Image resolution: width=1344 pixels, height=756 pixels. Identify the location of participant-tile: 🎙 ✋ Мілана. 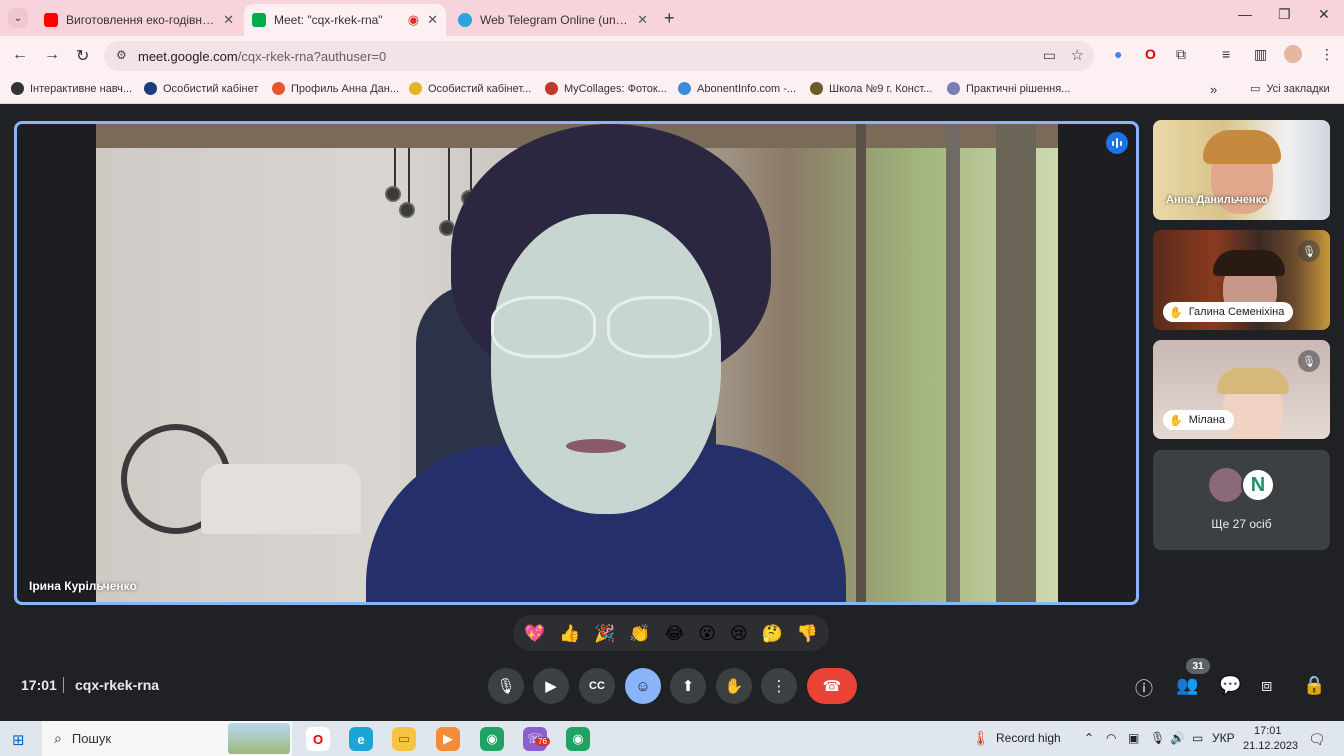
(1241, 389).